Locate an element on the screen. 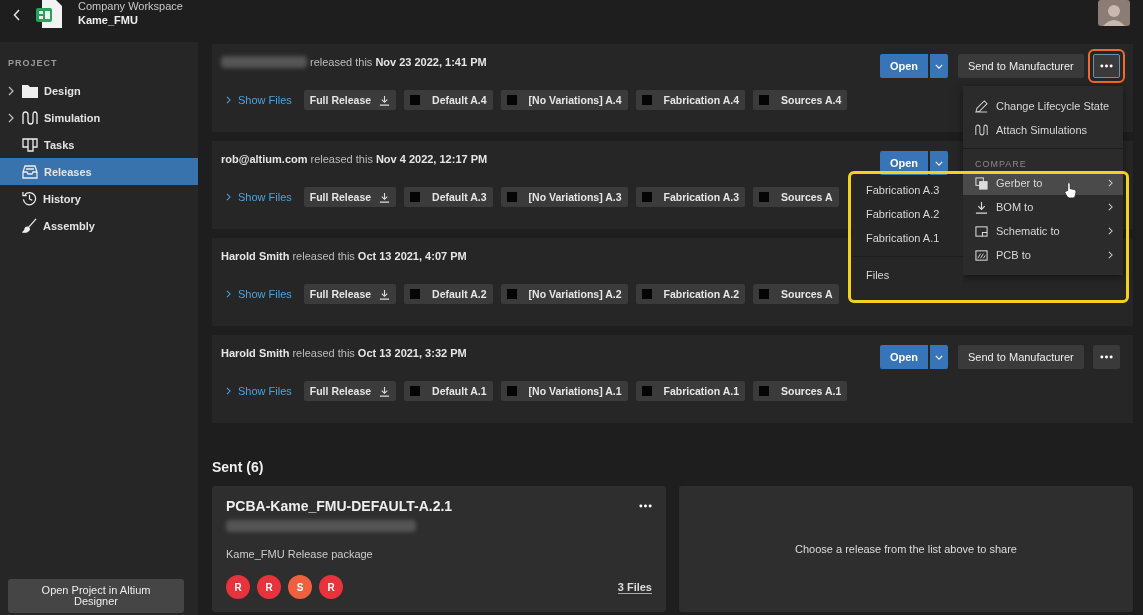  project-name: Kame_FMU is located at coordinates (108, 20).